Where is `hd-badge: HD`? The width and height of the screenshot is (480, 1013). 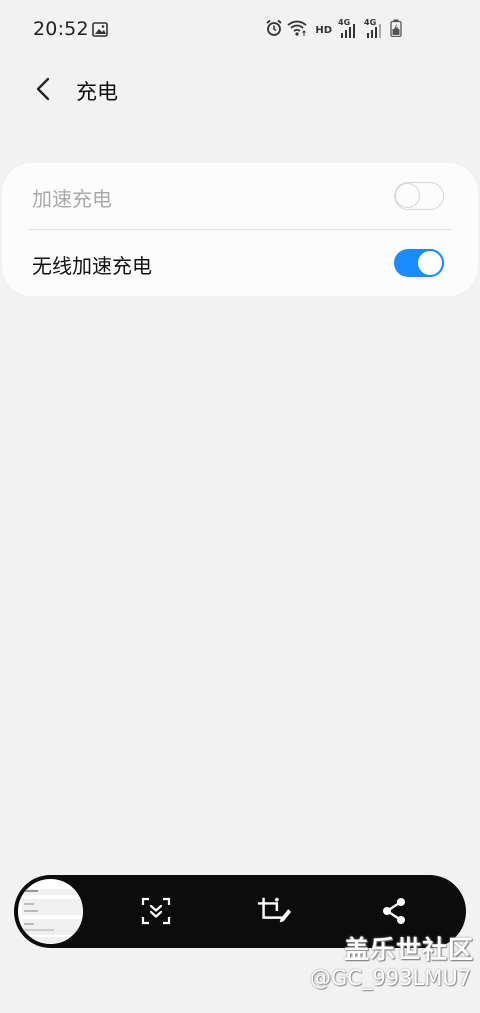
hd-badge: HD is located at coordinates (323, 30).